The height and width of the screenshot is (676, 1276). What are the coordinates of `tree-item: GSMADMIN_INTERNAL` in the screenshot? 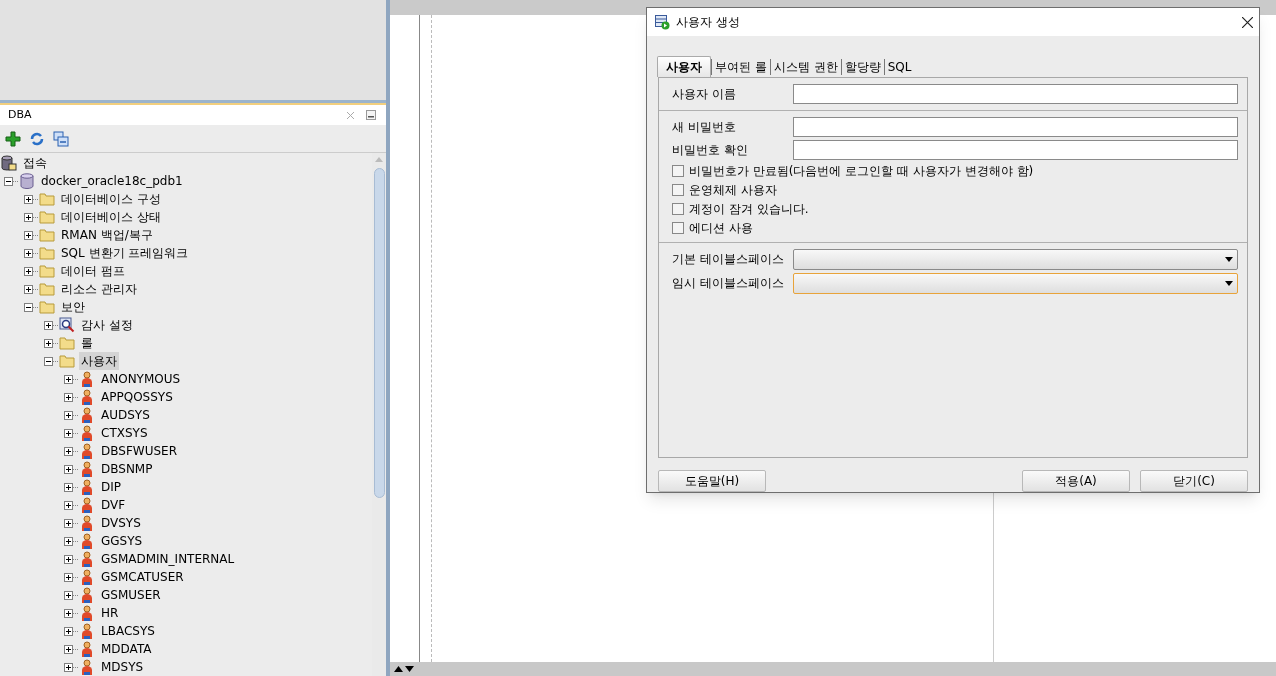 It's located at (168, 559).